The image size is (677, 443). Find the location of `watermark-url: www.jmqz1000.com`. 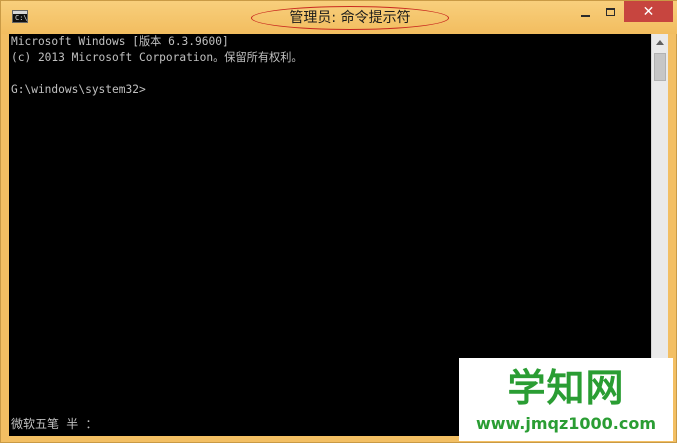

watermark-url: www.jmqz1000.com is located at coordinates (566, 423).